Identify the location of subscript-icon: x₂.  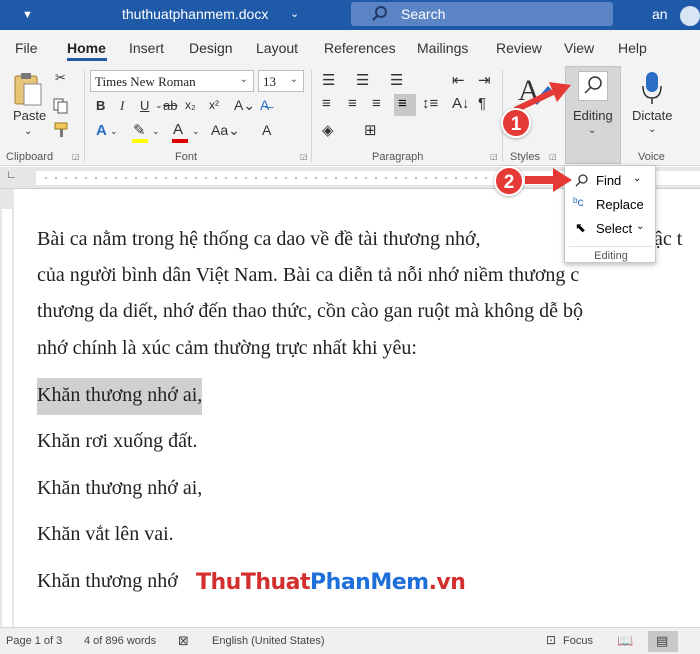
(190, 105).